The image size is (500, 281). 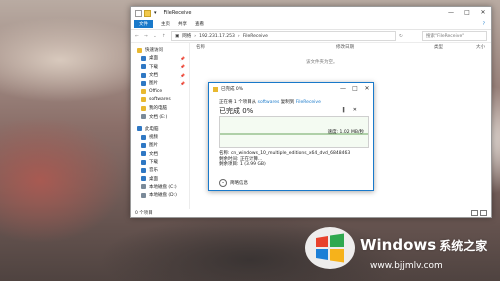 I want to click on source-folder-link: softwares, so click(x=269, y=102).